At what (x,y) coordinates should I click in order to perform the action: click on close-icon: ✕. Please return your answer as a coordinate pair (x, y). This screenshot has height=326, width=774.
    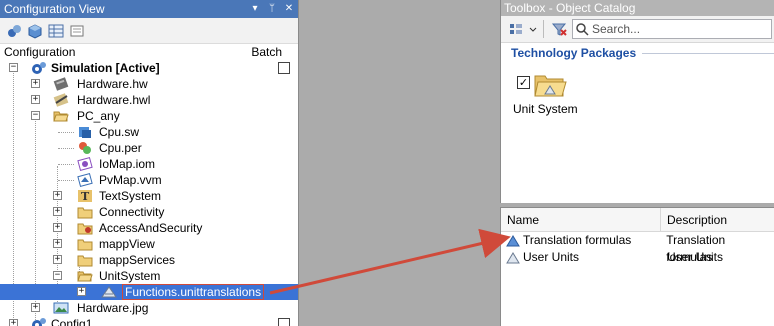
    Looking at the image, I should click on (289, 9).